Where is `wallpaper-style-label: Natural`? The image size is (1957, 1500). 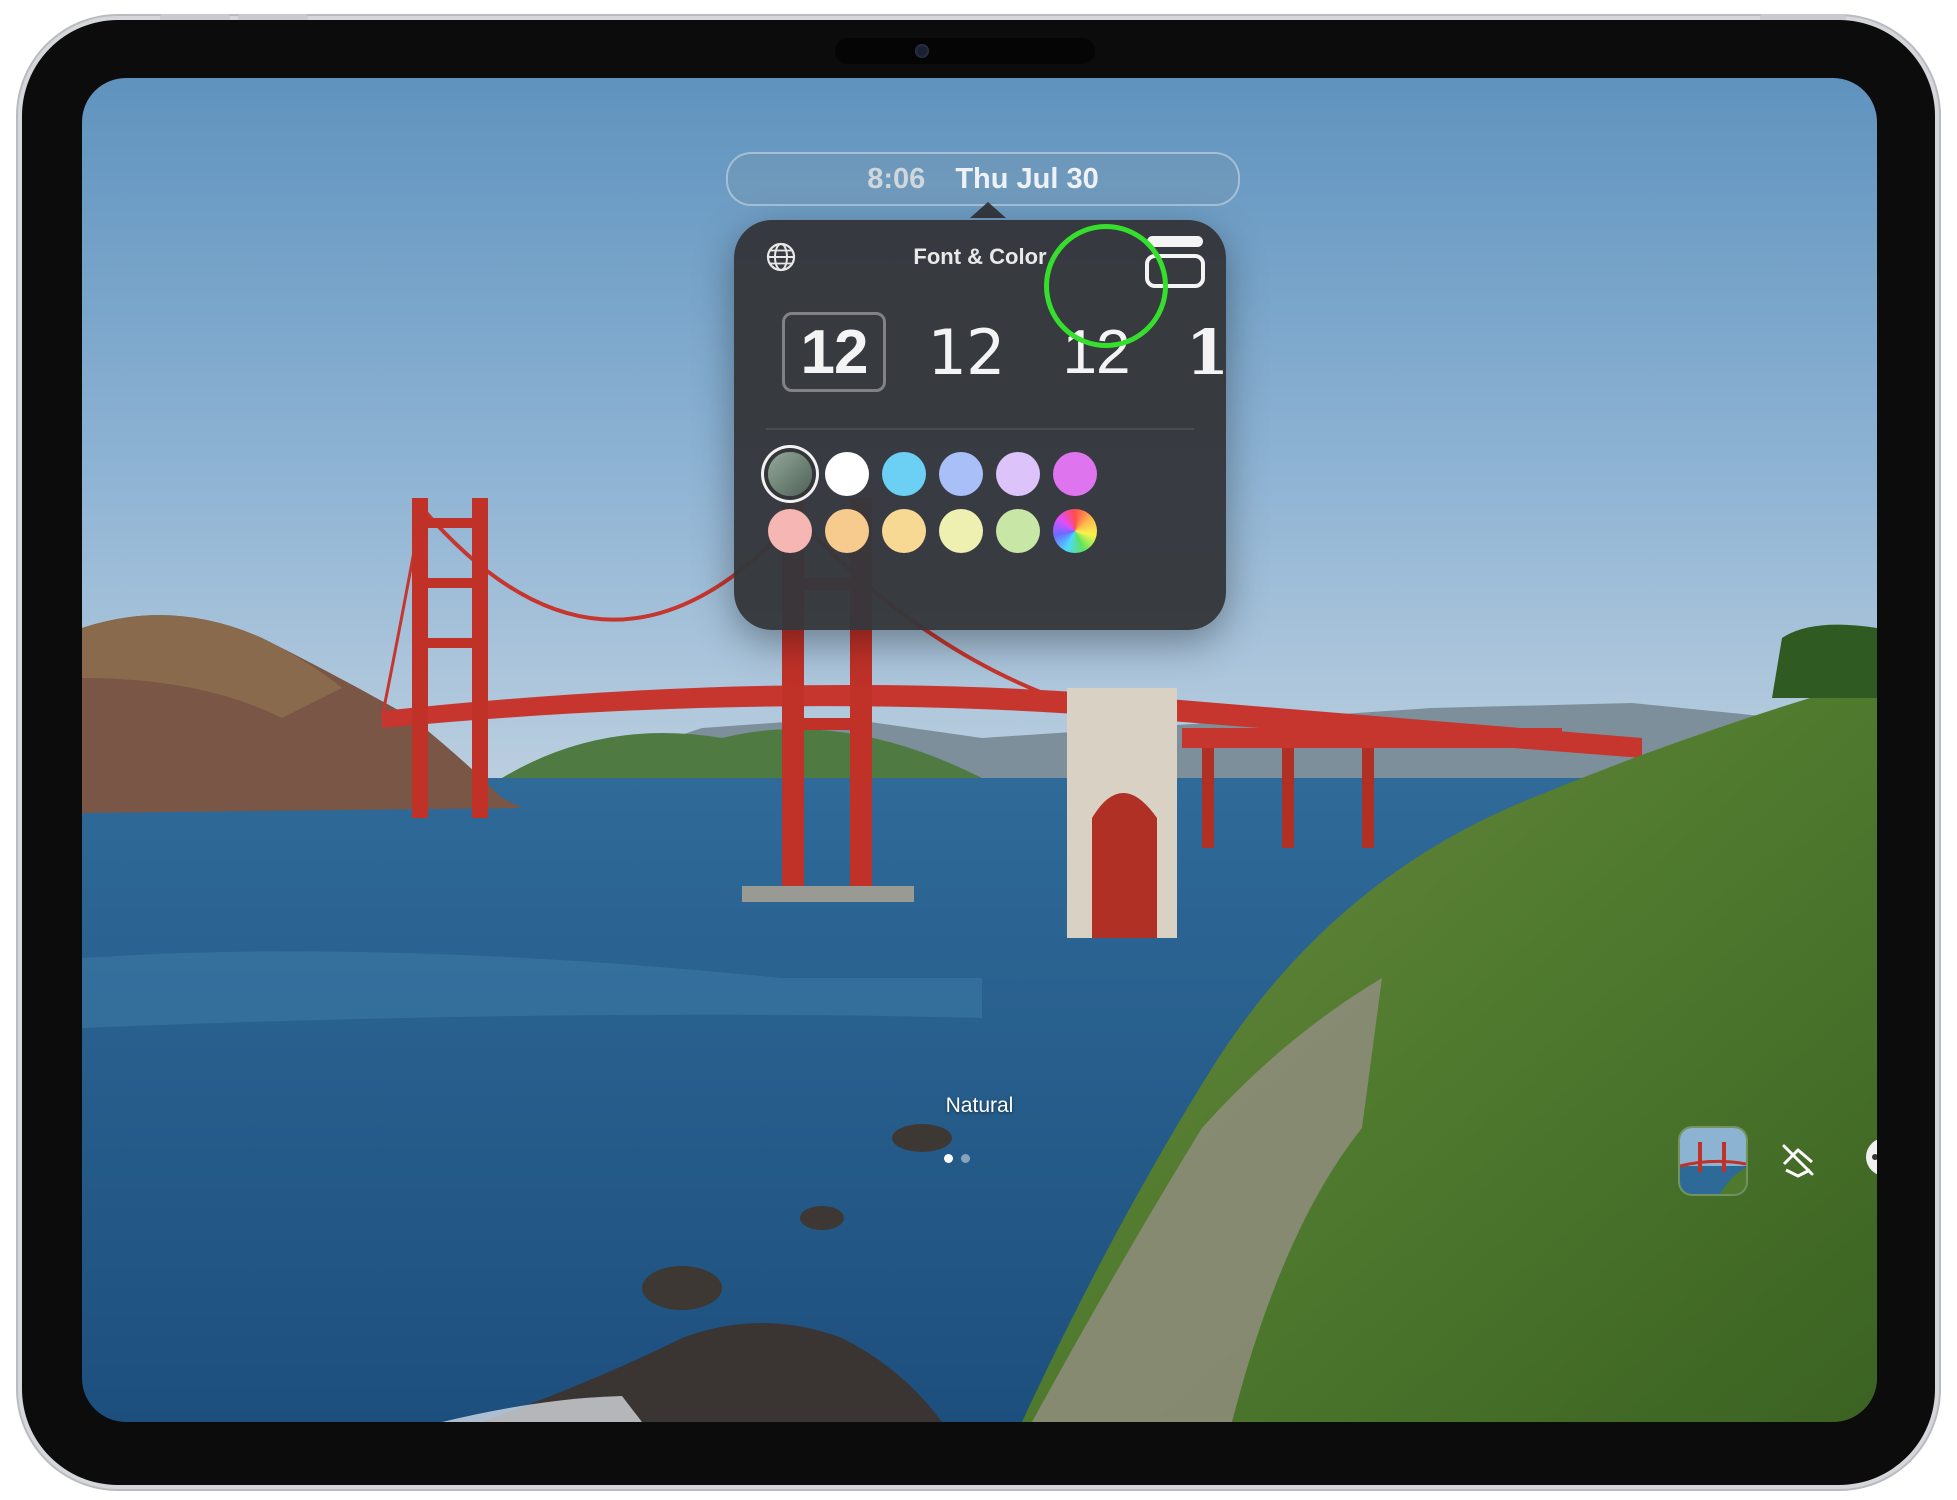 wallpaper-style-label: Natural is located at coordinates (979, 1105).